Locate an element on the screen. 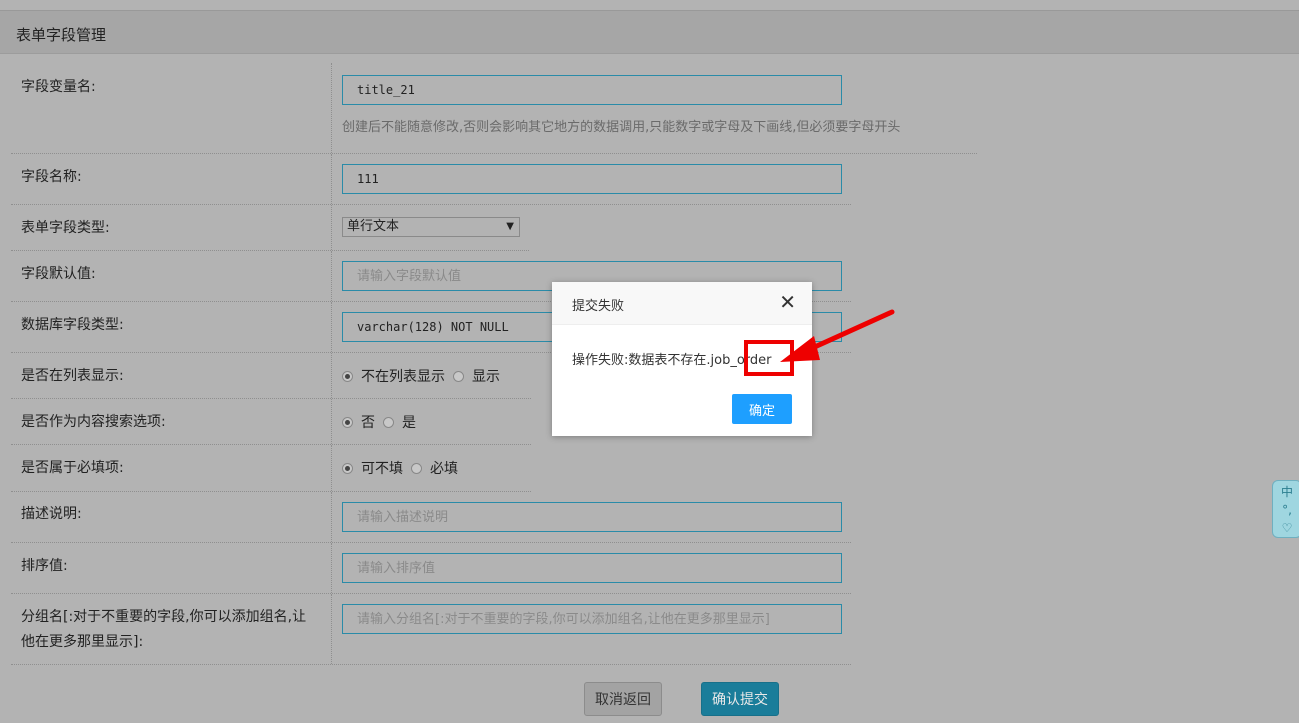 The width and height of the screenshot is (1299, 723). ime-char: 中 is located at coordinates (1286, 491).